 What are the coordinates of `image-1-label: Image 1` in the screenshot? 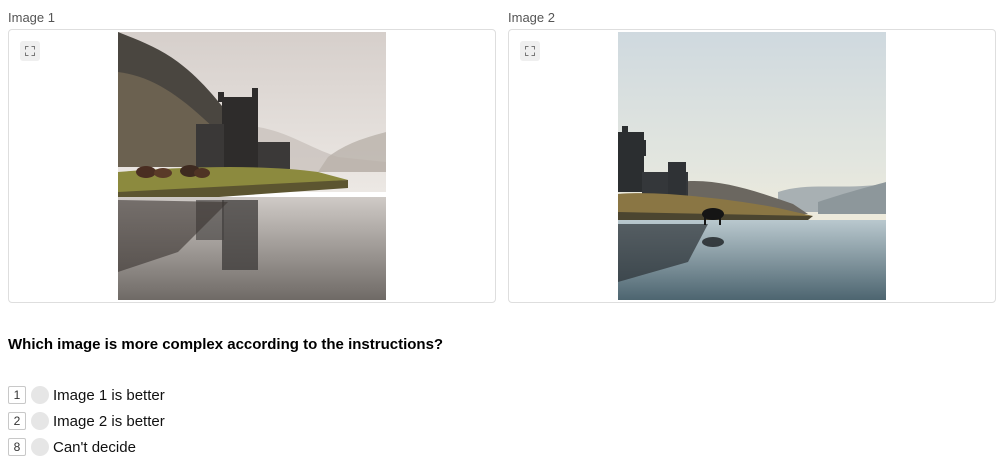 It's located at (31, 17).